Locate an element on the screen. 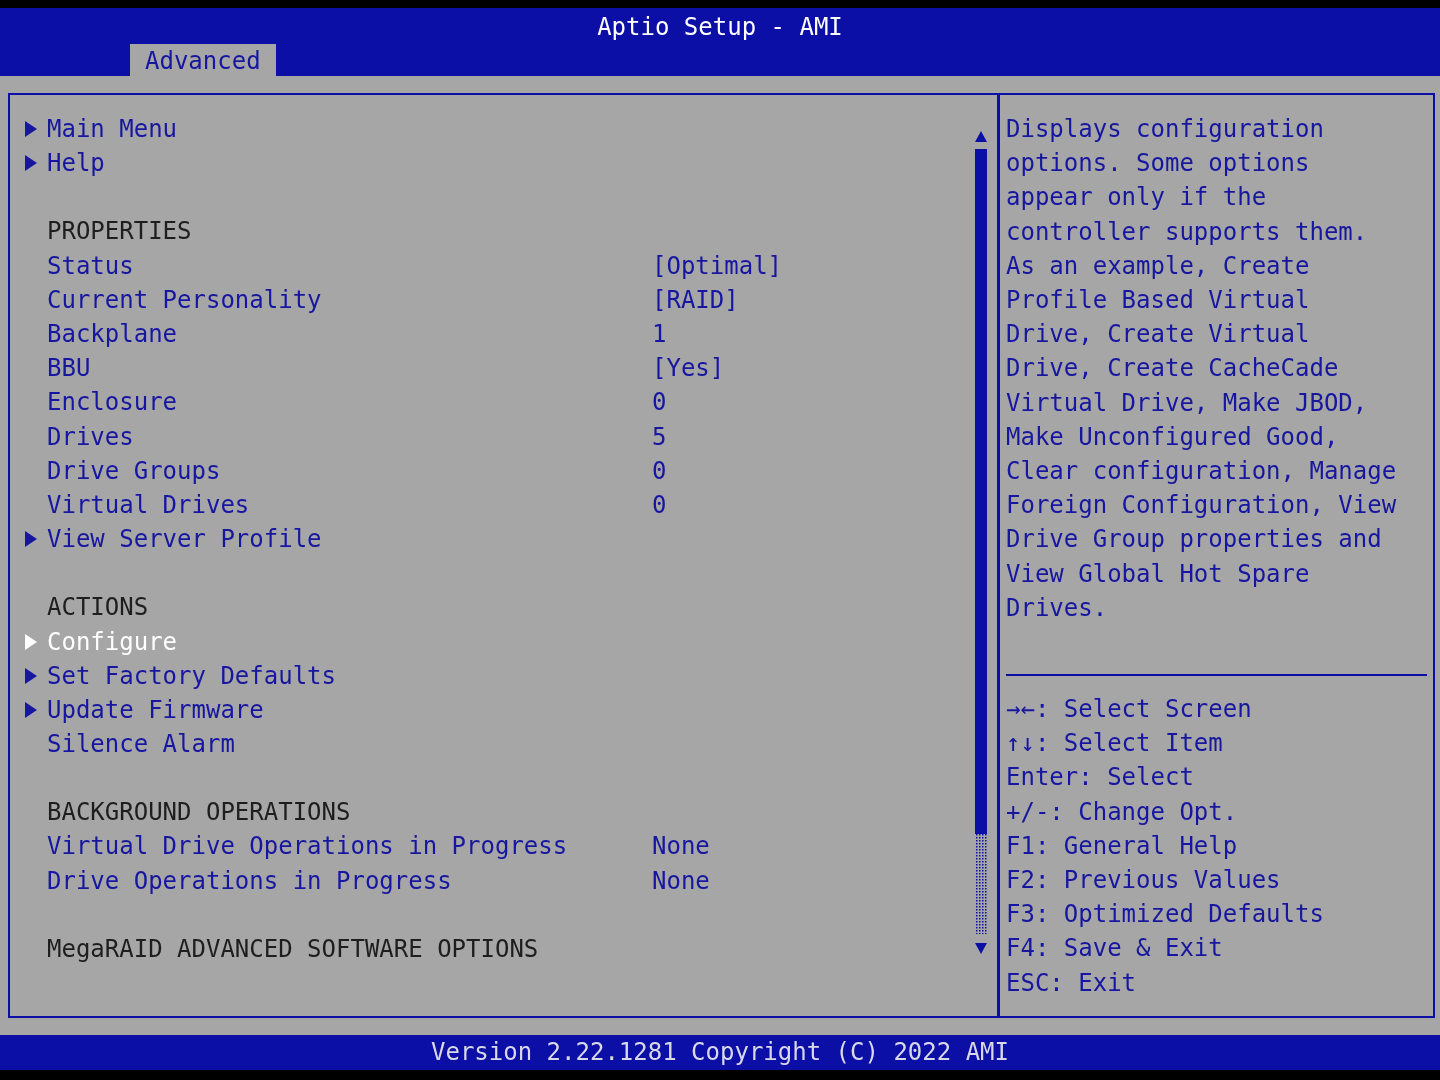  menu-item: Main Menu is located at coordinates (112, 129).